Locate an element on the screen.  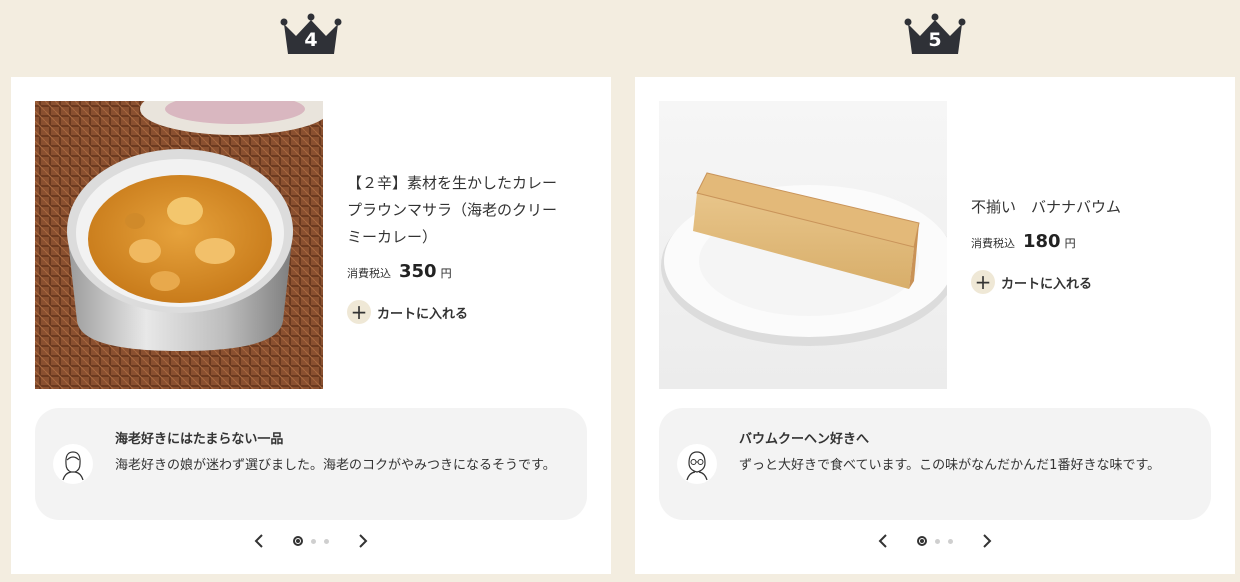
price-value: 180 is located at coordinates (1042, 241).